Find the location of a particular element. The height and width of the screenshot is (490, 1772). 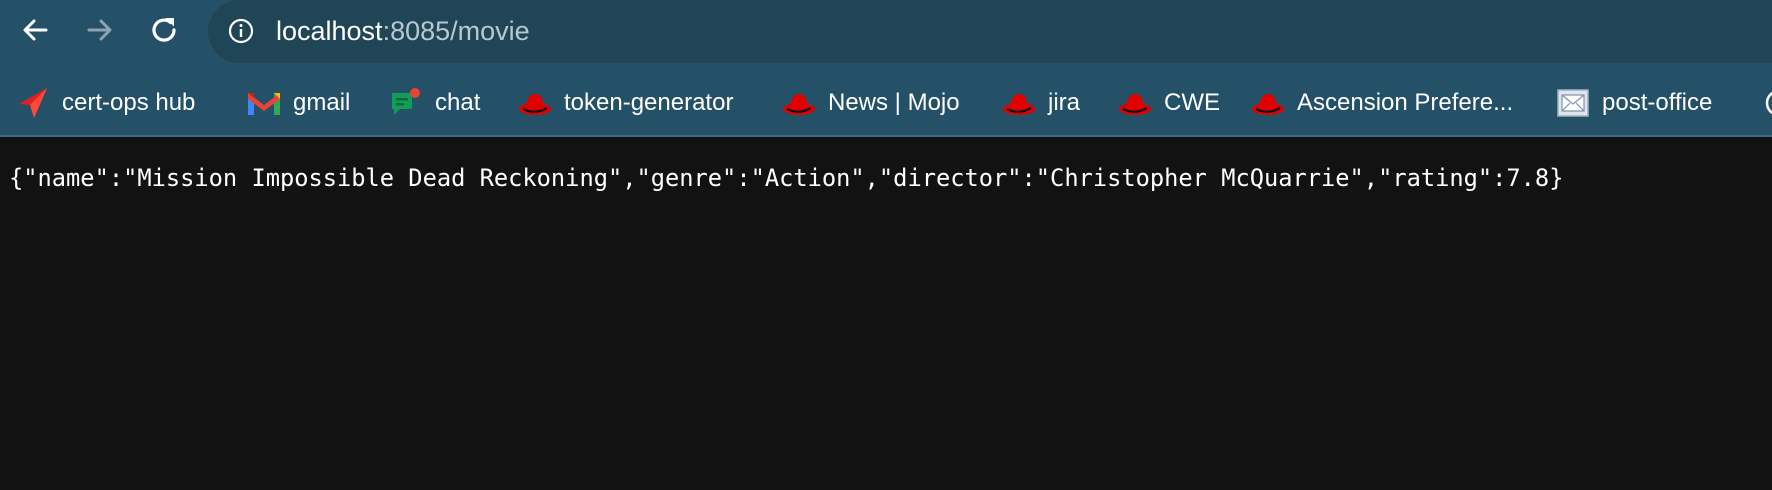

bookmark-label: gmail is located at coordinates (322, 102).